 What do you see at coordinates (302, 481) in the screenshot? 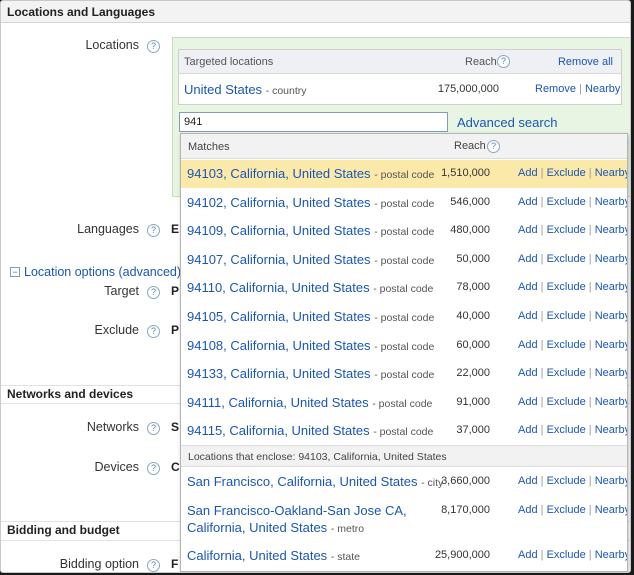
I see `enclosing-location-name: San Francisco, California, United States` at bounding box center [302, 481].